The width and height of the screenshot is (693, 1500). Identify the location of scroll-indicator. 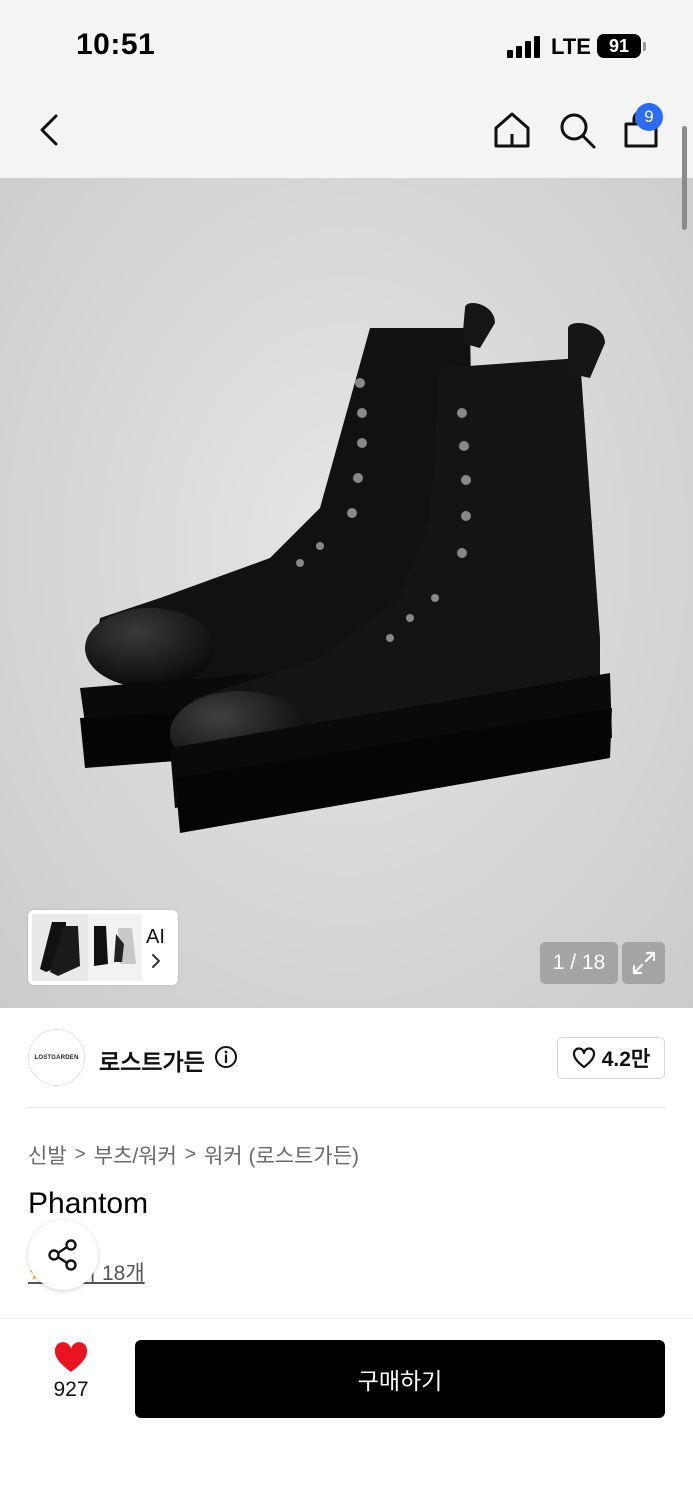
(684, 178).